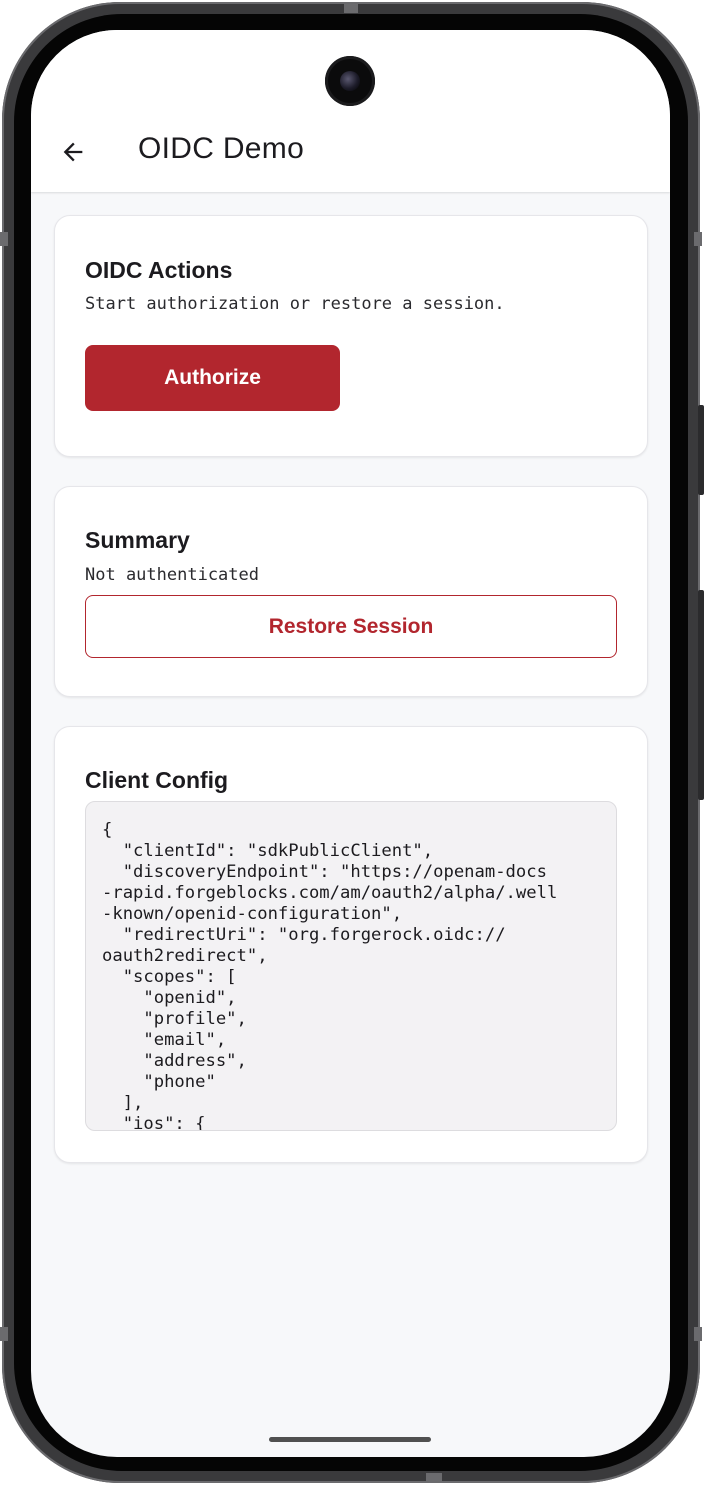  Describe the element at coordinates (212, 378) in the screenshot. I see `authorize-button: Authorize` at that location.